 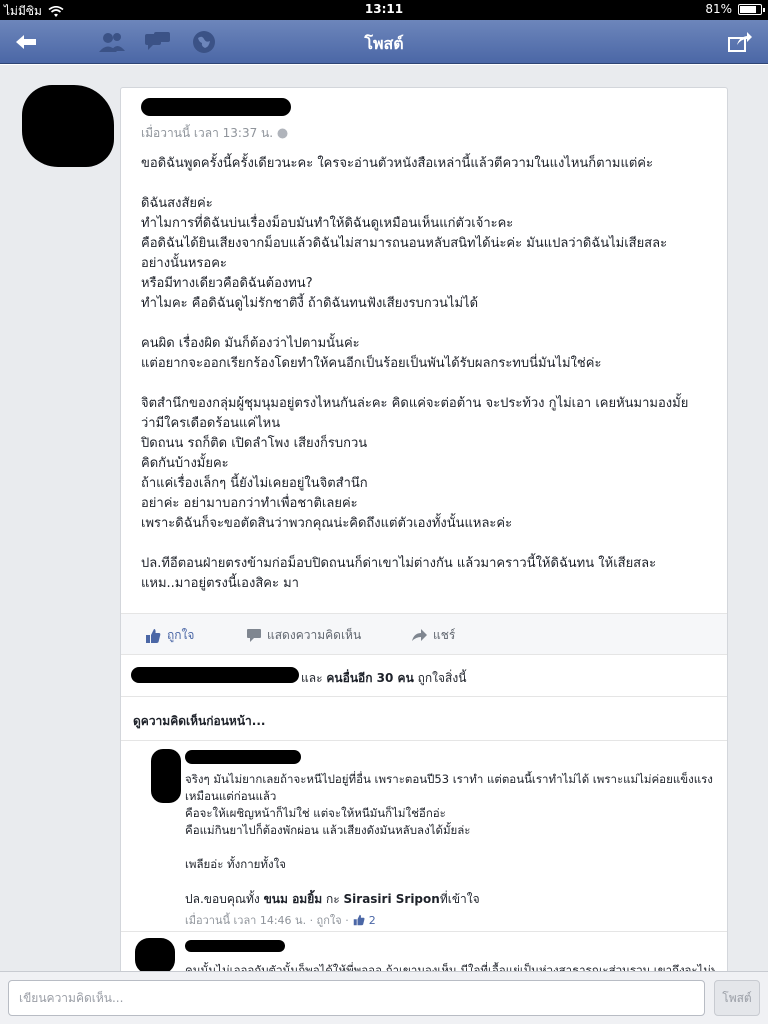 What do you see at coordinates (231, 796) in the screenshot?
I see `comment-line: เหมือนแต่ก่อนแล้ว` at bounding box center [231, 796].